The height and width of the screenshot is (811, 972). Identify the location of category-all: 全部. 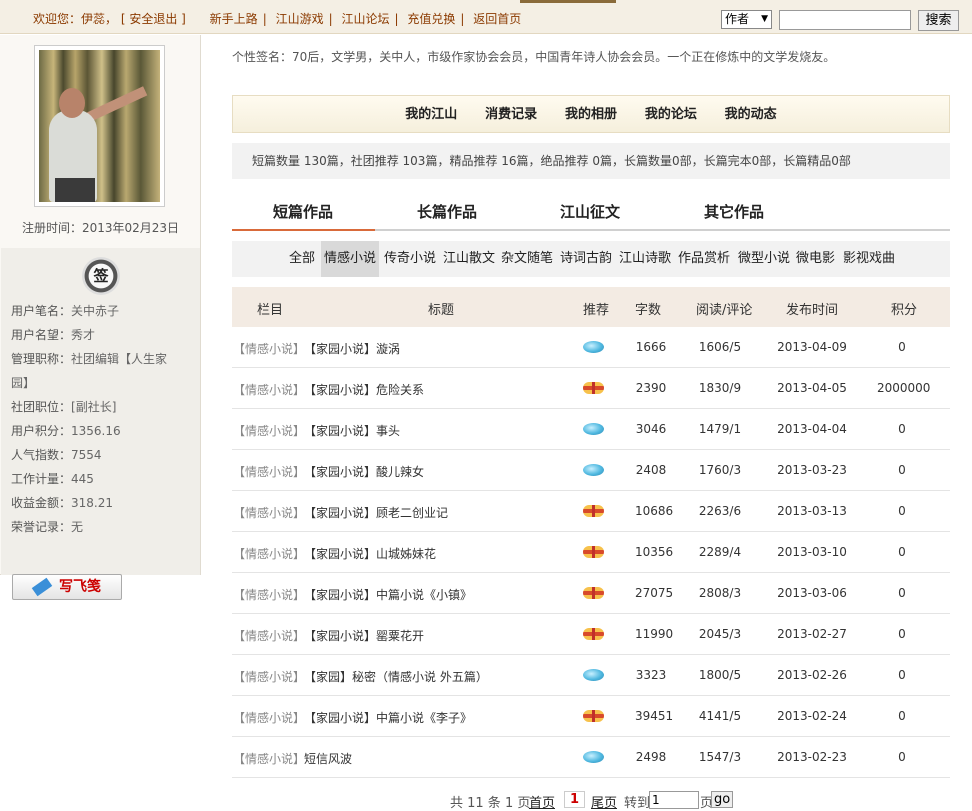
(302, 259).